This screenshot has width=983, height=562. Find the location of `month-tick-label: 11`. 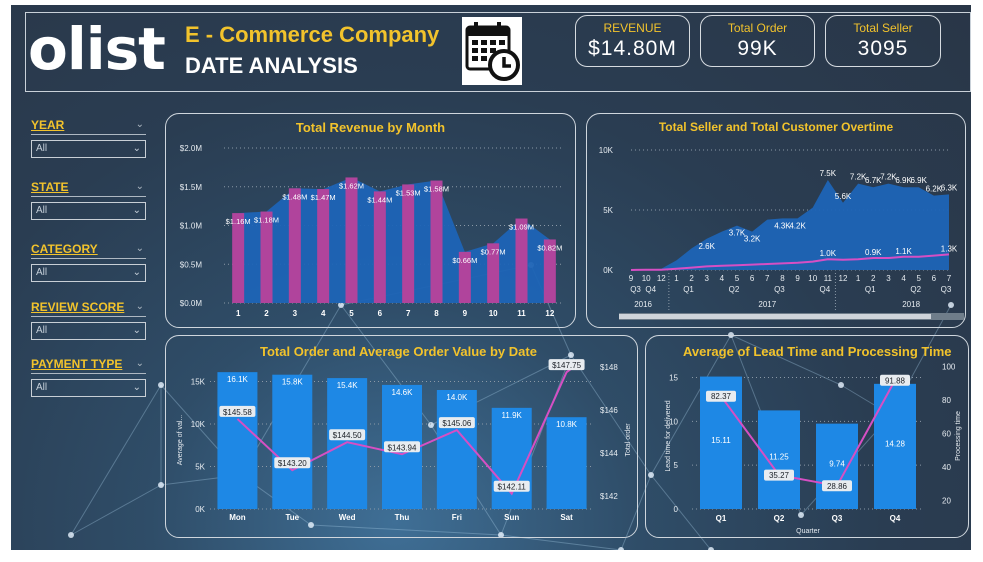

month-tick-label: 11 is located at coordinates (828, 278).